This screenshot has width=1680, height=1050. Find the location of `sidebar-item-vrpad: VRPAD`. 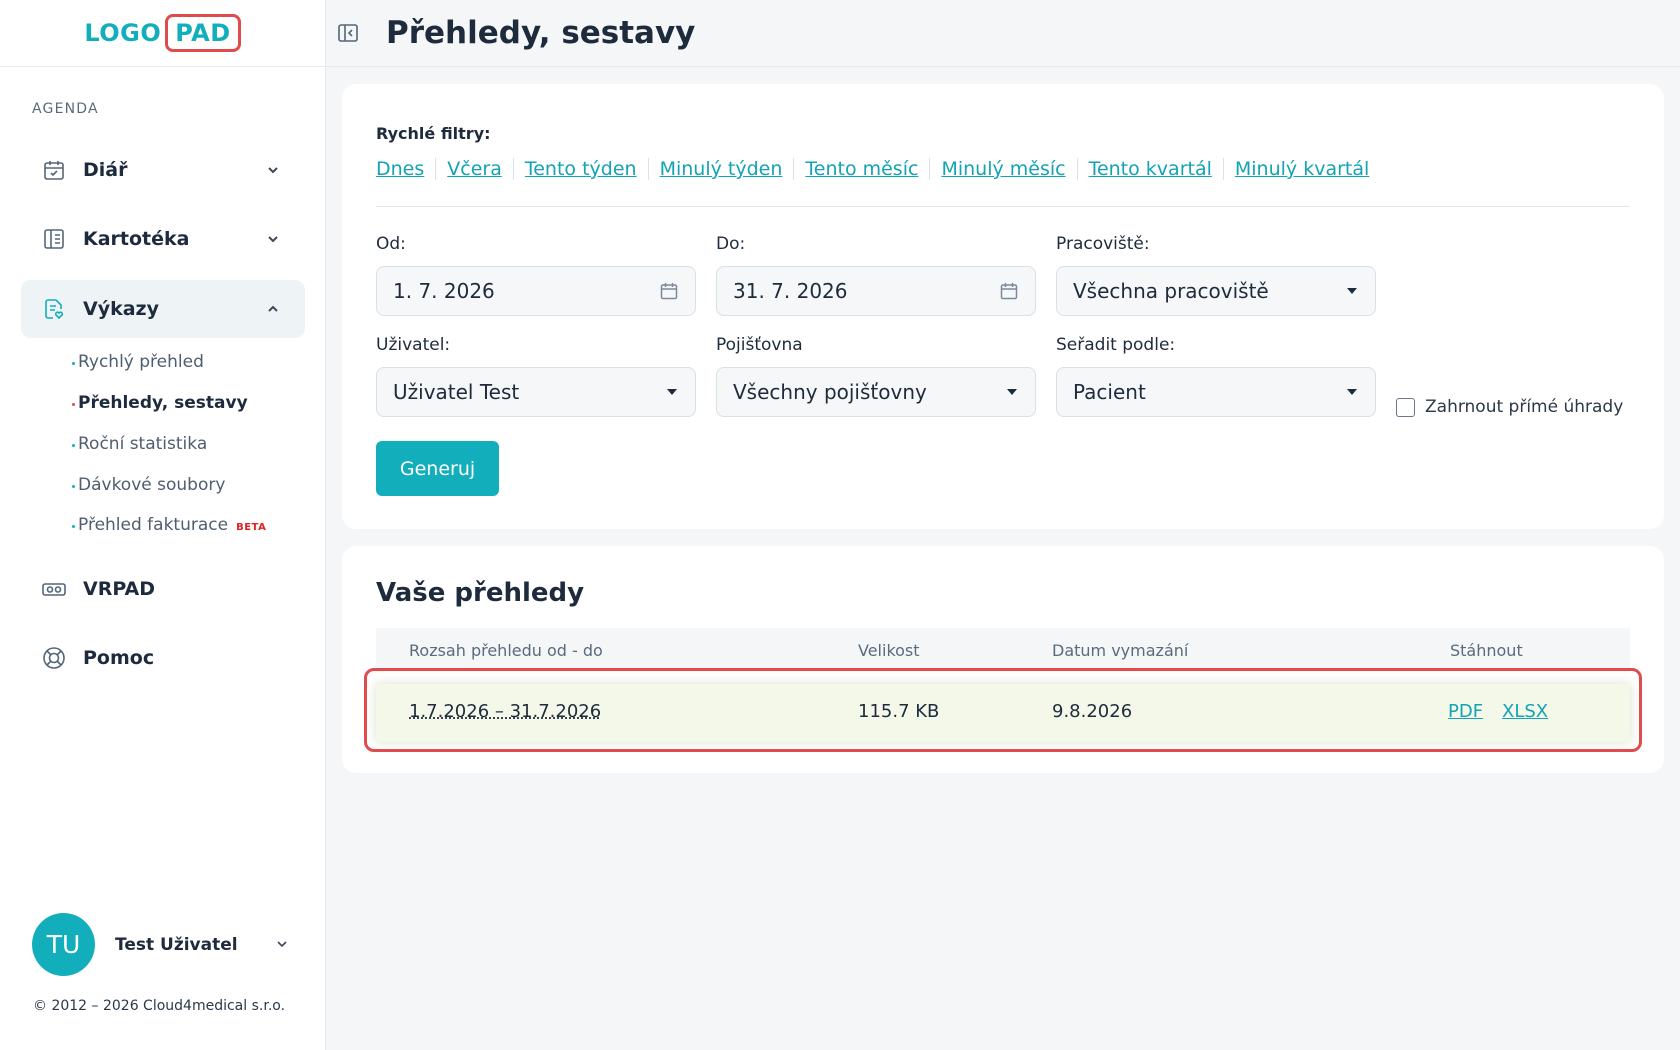

sidebar-item-vrpad: VRPAD is located at coordinates (163, 589).